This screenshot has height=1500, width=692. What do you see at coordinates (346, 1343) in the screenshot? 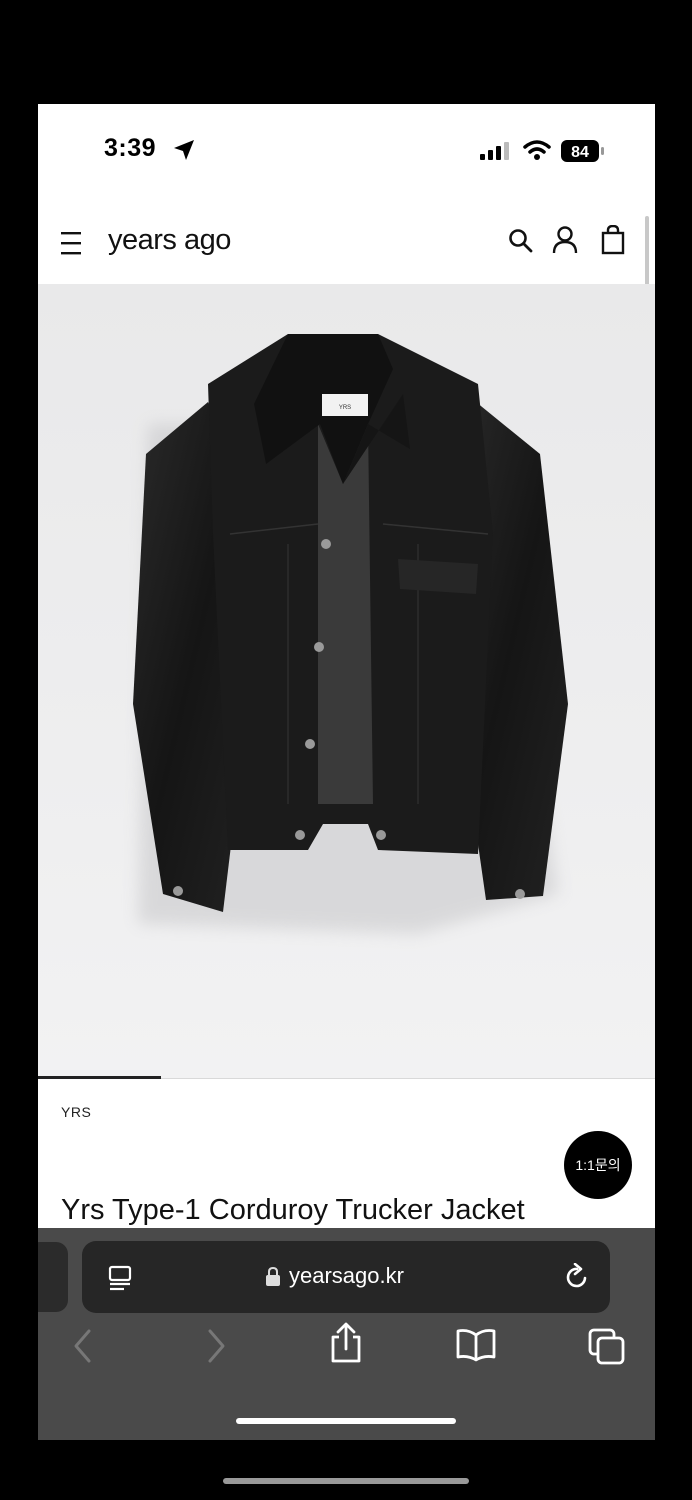
I see `share-icon` at bounding box center [346, 1343].